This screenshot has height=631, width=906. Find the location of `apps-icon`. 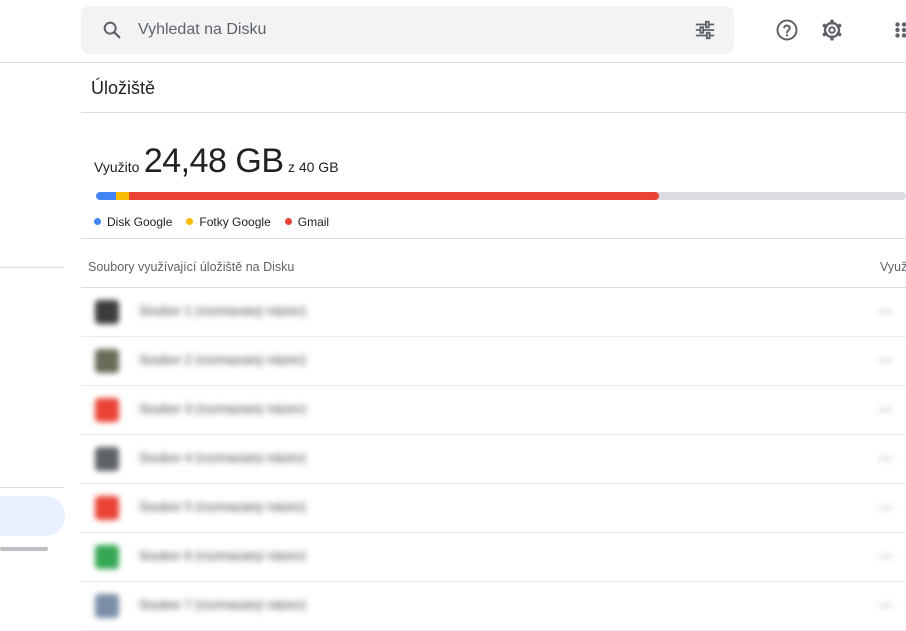

apps-icon is located at coordinates (900, 30).